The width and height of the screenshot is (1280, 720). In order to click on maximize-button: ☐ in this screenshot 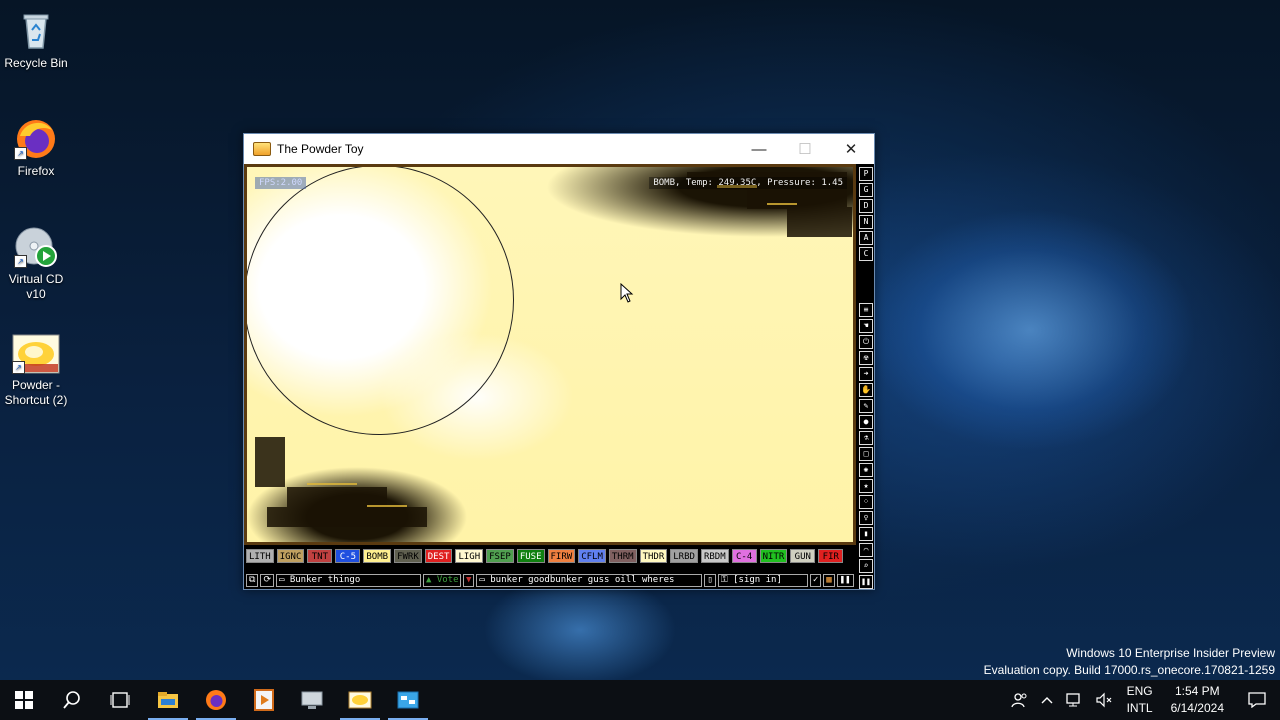, I will do `click(805, 149)`.